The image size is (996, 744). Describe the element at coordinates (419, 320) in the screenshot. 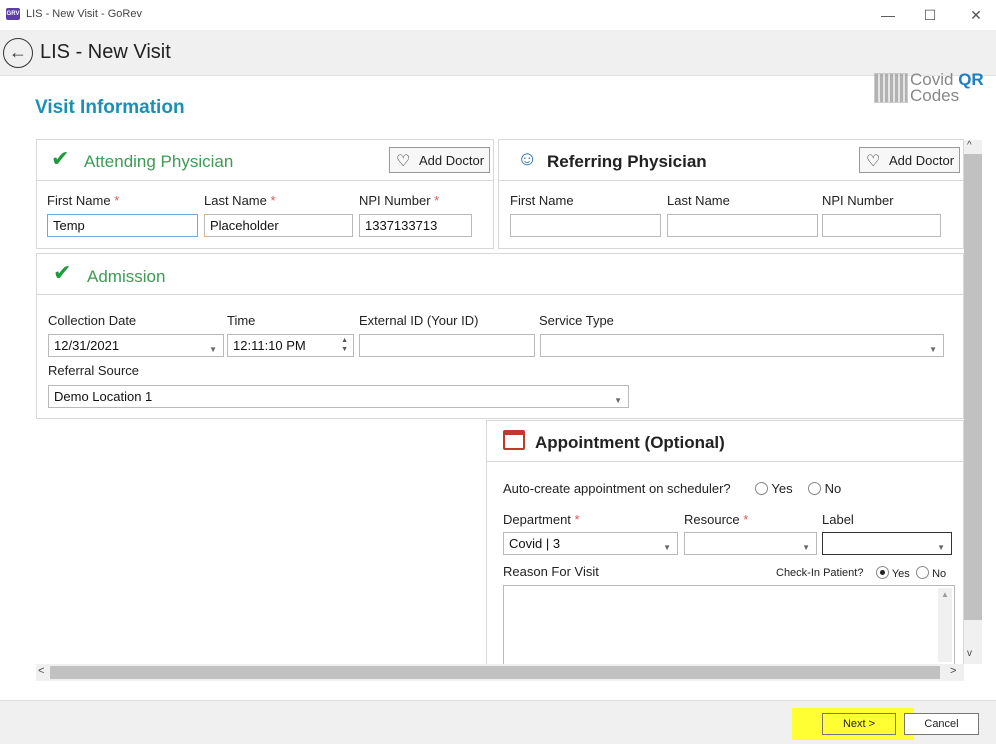

I see `external-id-label: External ID (Your ID)` at that location.